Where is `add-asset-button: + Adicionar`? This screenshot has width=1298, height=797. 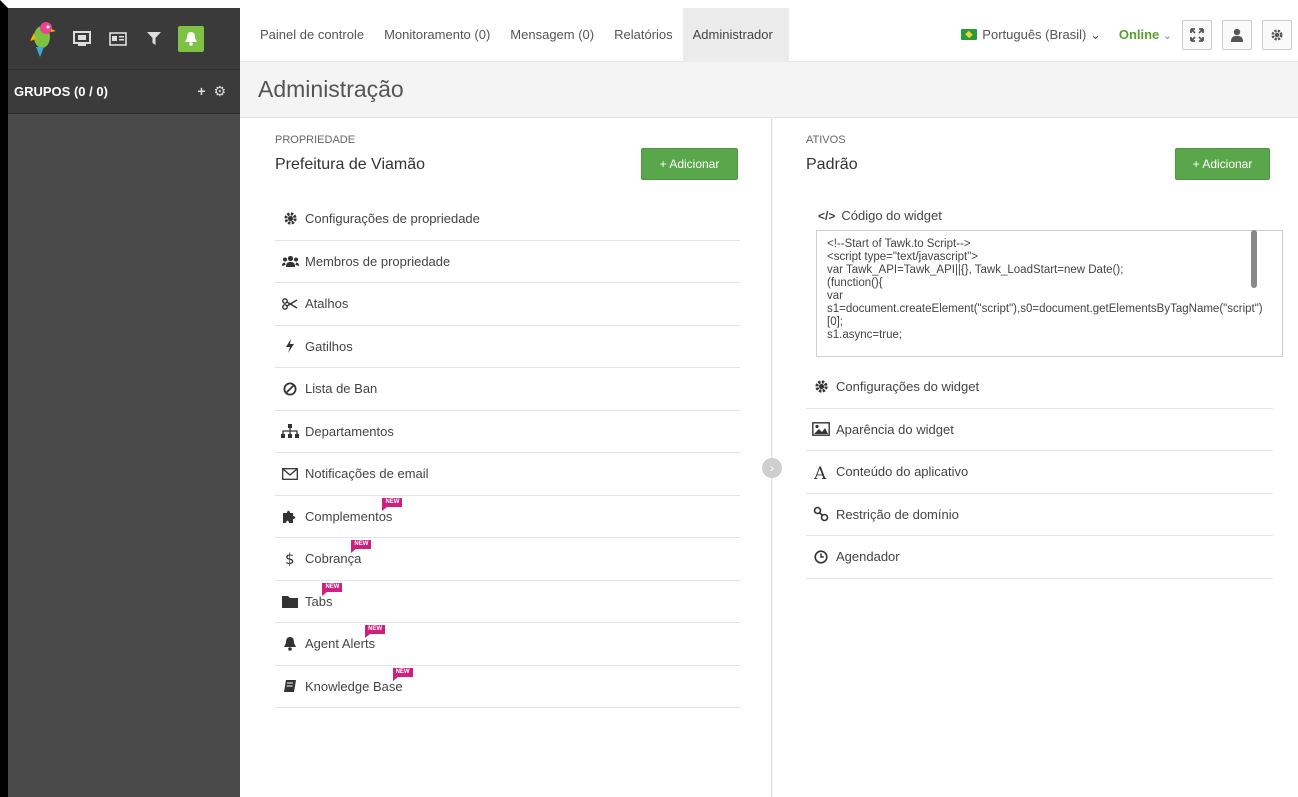 add-asset-button: + Adicionar is located at coordinates (1222, 164).